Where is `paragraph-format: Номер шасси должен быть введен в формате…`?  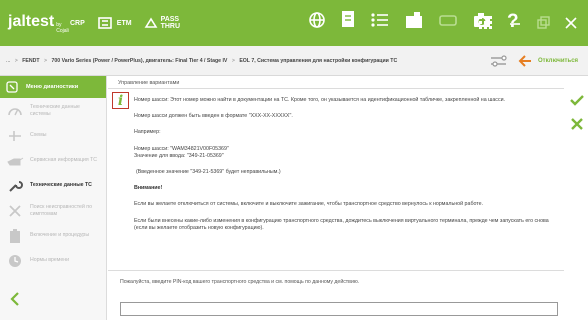 paragraph-format: Номер шасси должен быть введен в формате… is located at coordinates (213, 116).